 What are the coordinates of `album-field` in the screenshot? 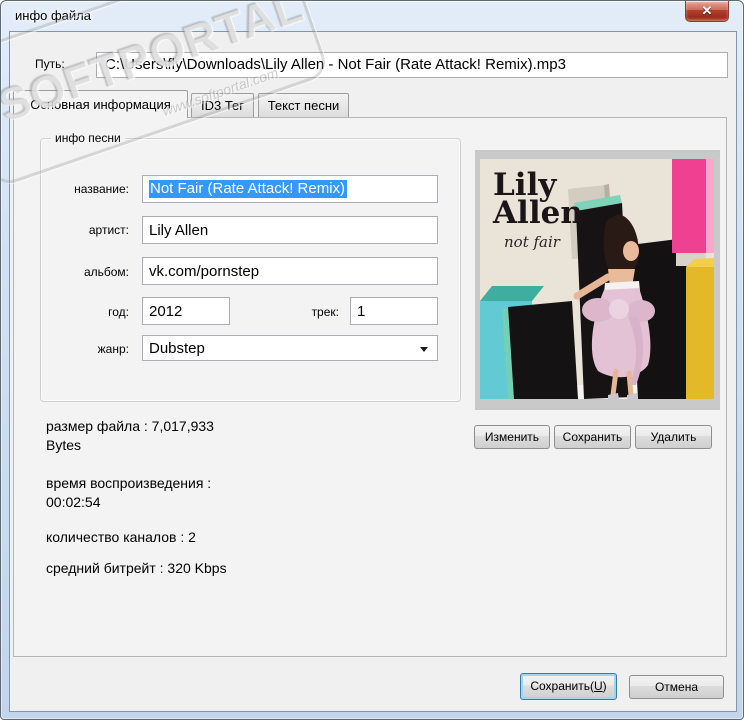 It's located at (290, 271).